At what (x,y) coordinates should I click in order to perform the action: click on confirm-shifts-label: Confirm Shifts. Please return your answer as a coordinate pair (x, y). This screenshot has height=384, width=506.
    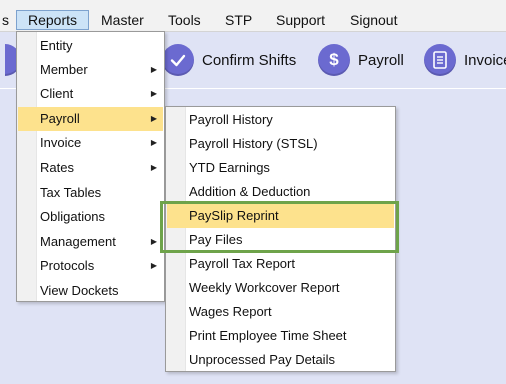
    Looking at the image, I should click on (249, 60).